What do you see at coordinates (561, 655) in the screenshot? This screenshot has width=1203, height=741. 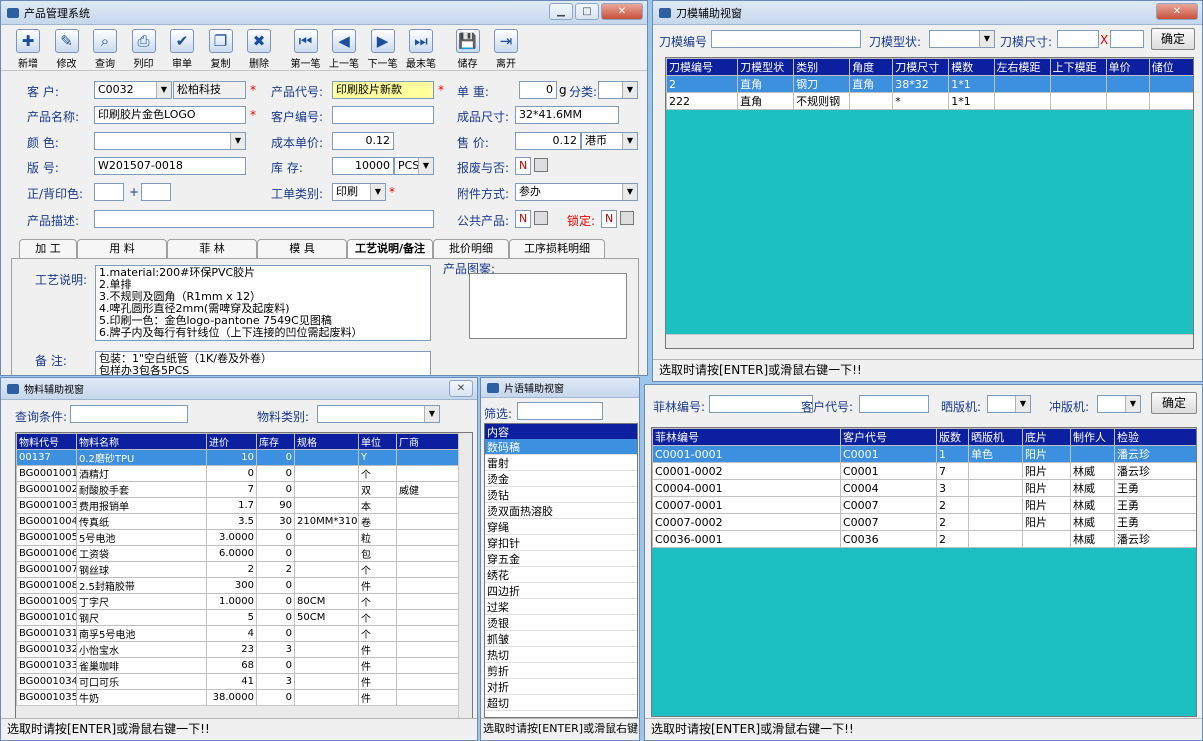 I see `list-item: 热切` at bounding box center [561, 655].